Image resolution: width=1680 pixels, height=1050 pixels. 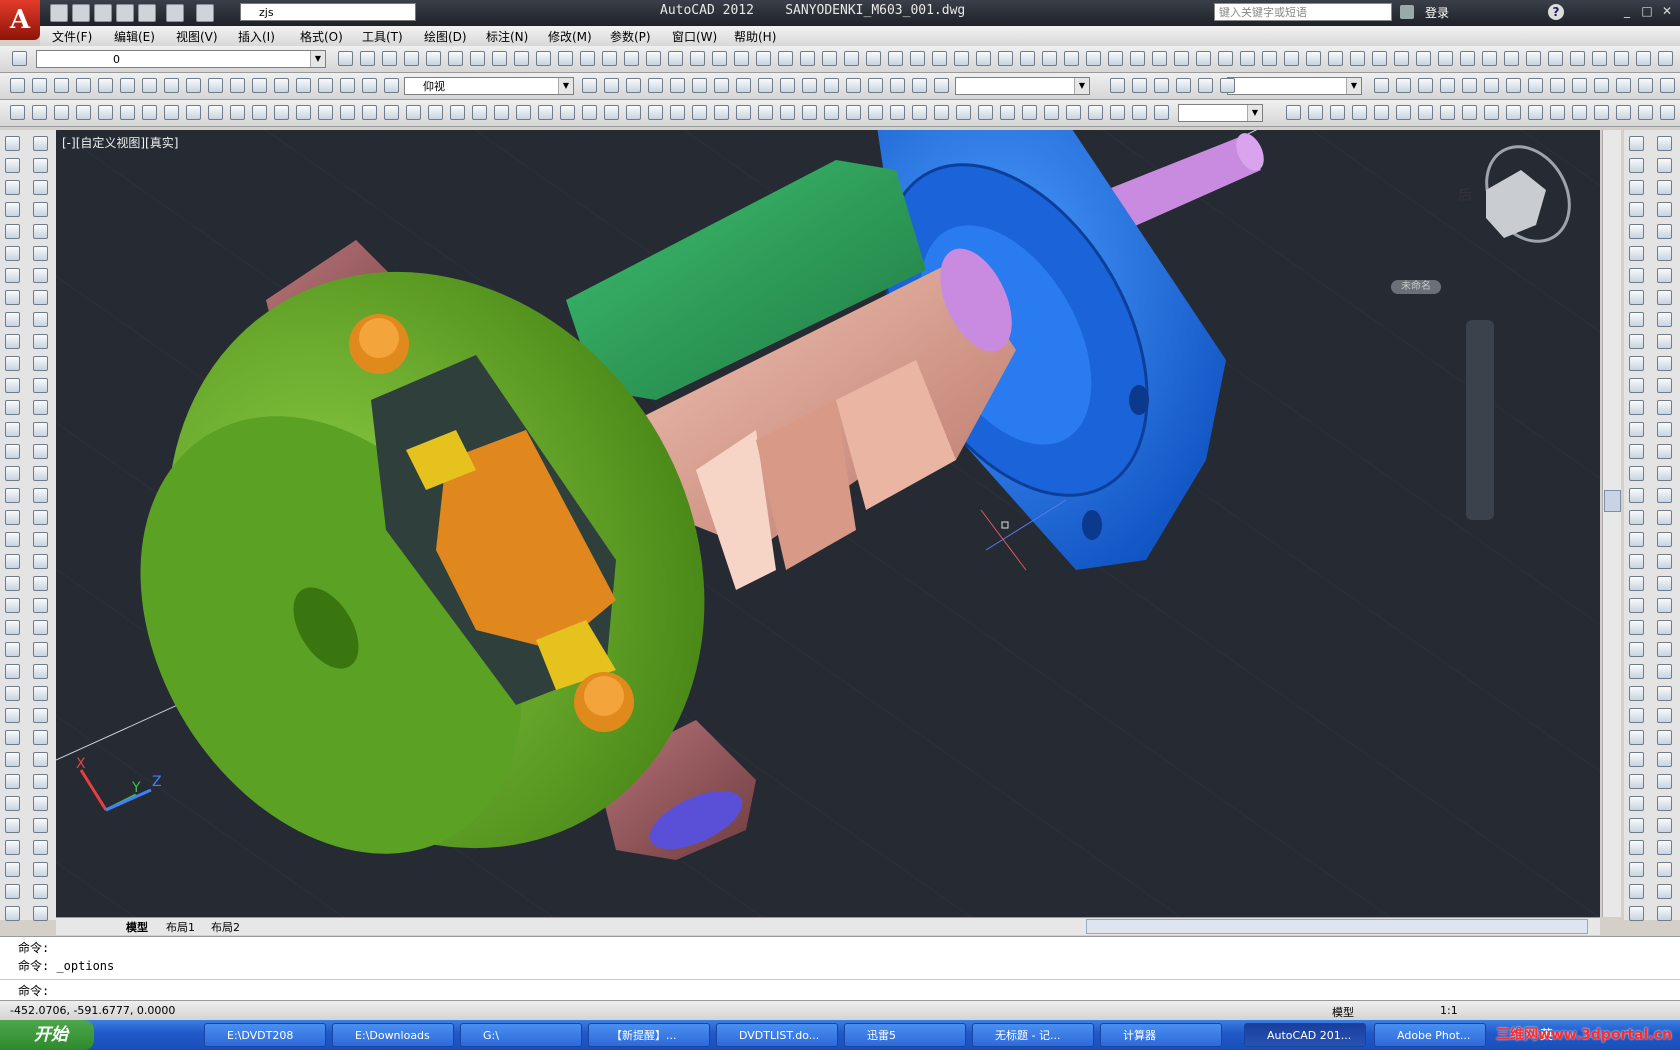 I want to click on tab-model: 模型, so click(x=137, y=927).